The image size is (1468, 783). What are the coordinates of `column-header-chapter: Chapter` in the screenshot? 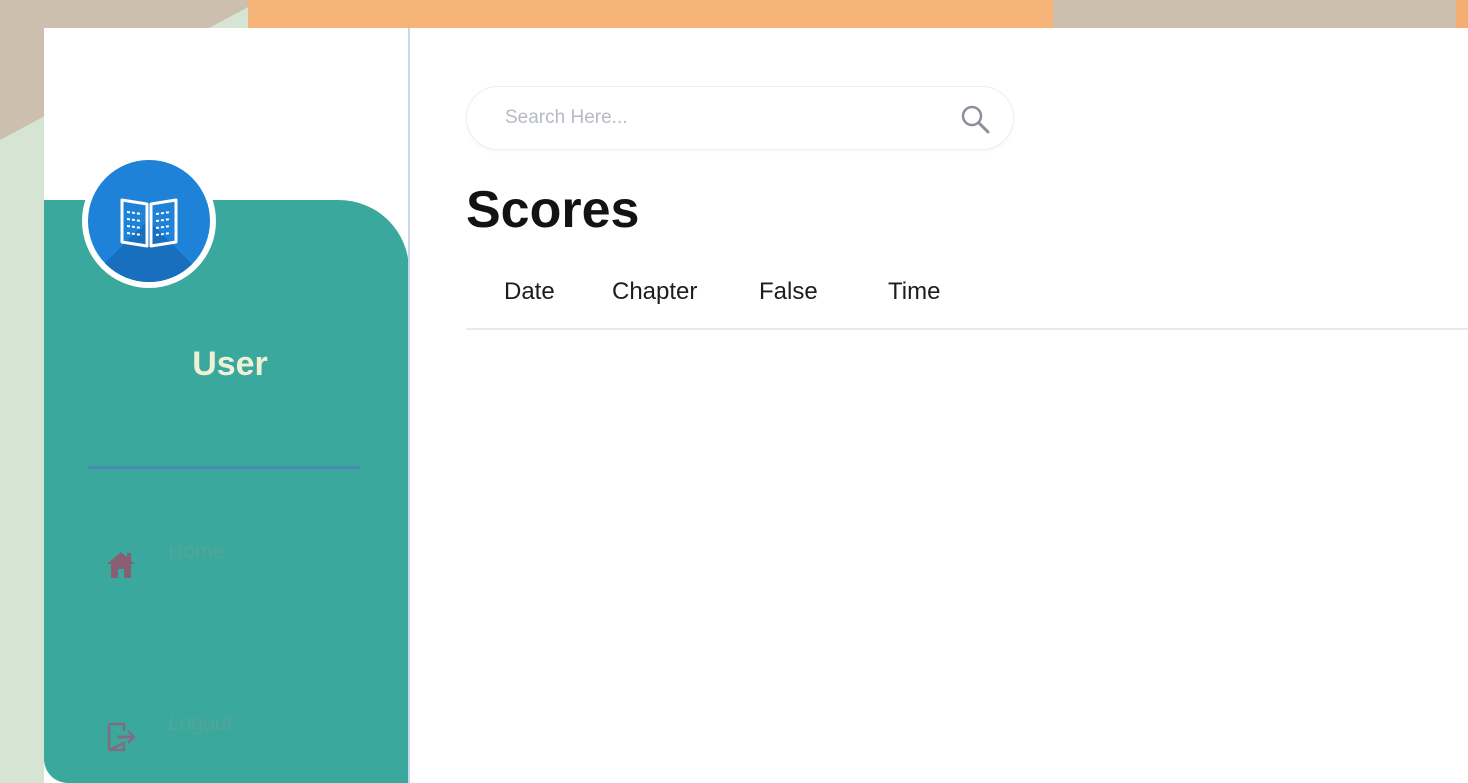 It's located at (655, 291).